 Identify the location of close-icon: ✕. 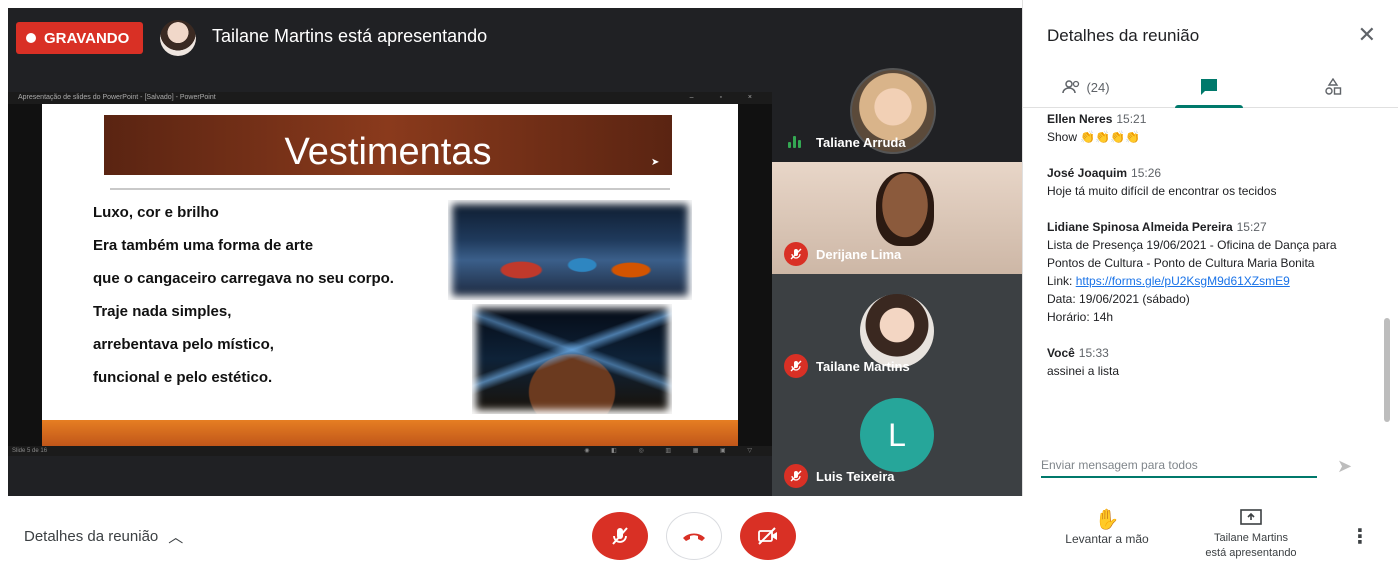
(1367, 35).